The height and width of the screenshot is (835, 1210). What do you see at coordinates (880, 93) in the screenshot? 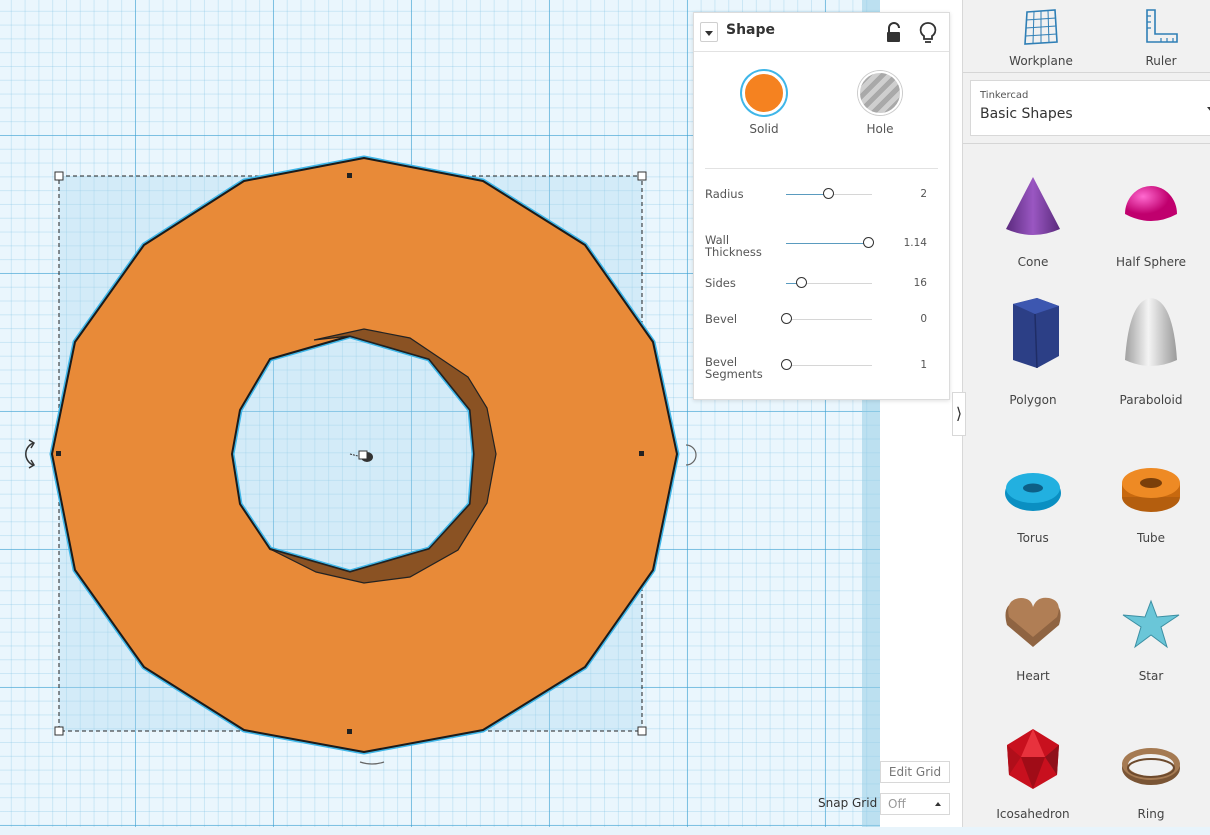
I see `hole-swatch` at bounding box center [880, 93].